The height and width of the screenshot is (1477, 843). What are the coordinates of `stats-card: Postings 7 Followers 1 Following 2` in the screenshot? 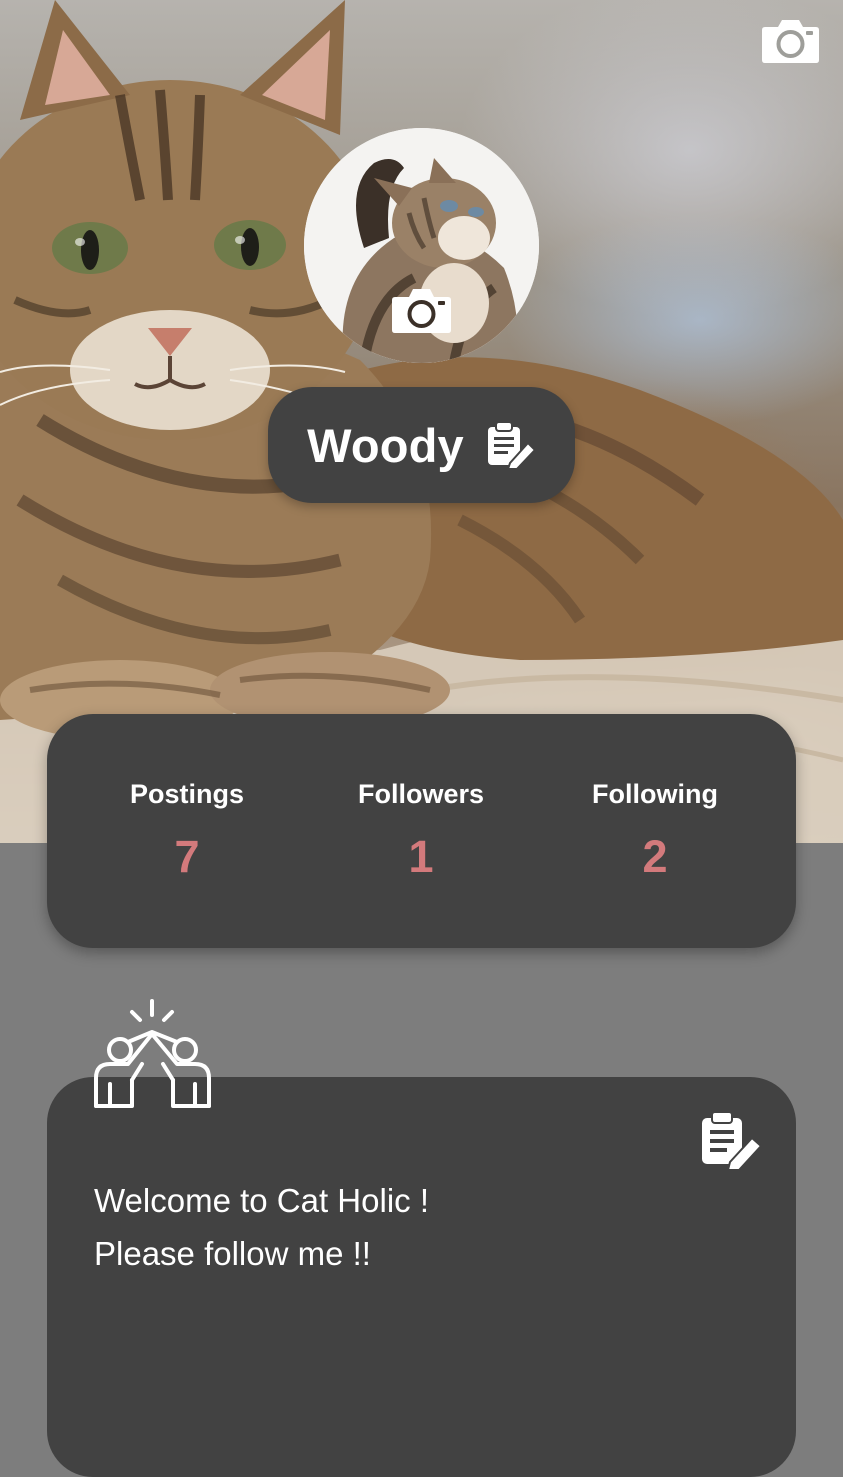 It's located at (421, 831).